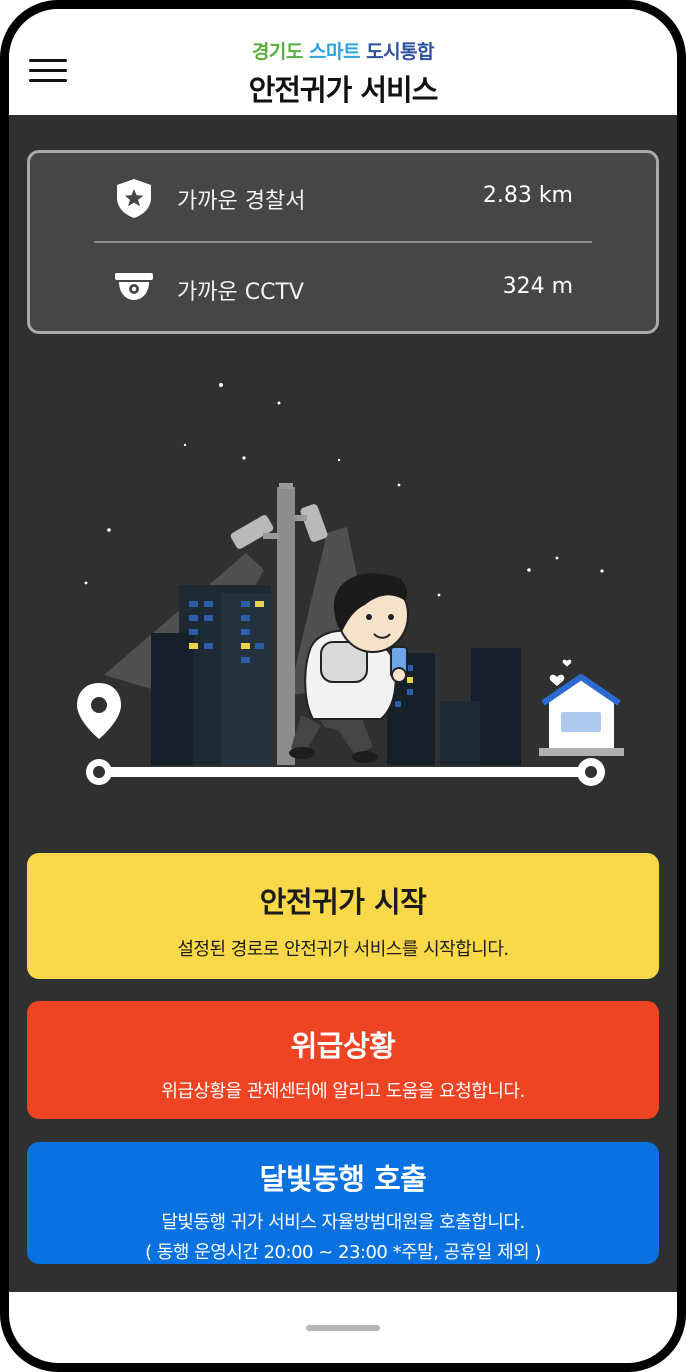 This screenshot has width=686, height=1372. Describe the element at coordinates (343, 1091) in the screenshot. I see `emergency-desc: 위급상황을 관제센터에 알리고 도움을 요청합니다.` at that location.